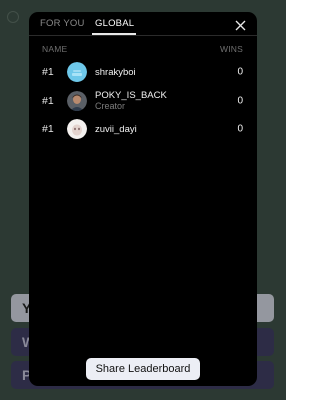  Describe the element at coordinates (143, 24) in the screenshot. I see `leaderboard-tabs: FOR YOU GLOBAL` at that location.